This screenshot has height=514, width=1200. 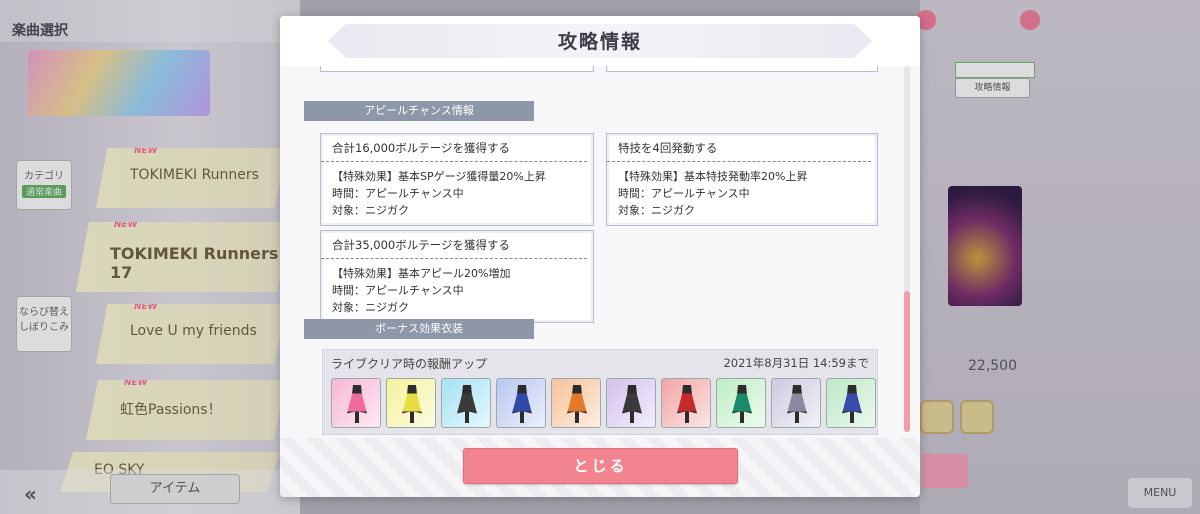 I want to click on costume-box-title: ライブクリア時の報酬アップ, so click(x=409, y=364).